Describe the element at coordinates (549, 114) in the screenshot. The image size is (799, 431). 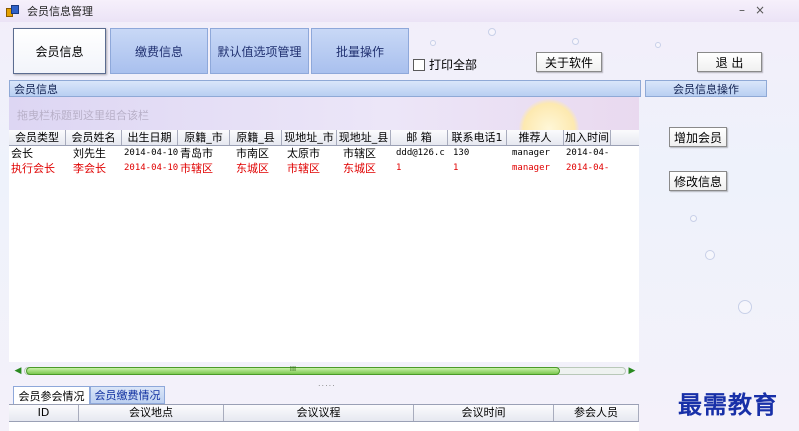
I see `sun-decoration` at that location.